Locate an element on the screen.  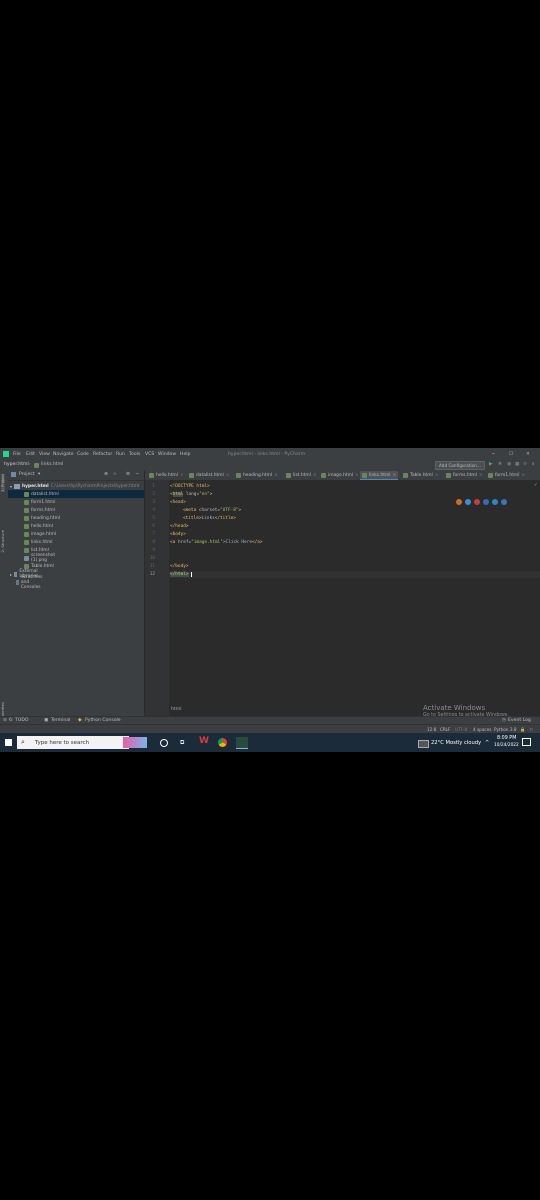
expand-arrow-icon: ▾ is located at coordinates (11, 486).